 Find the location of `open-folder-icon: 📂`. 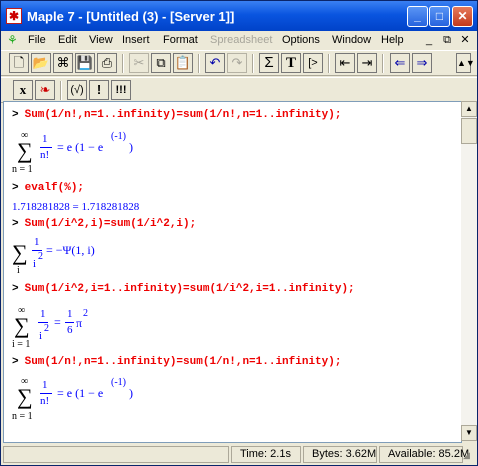

open-folder-icon: 📂 is located at coordinates (41, 63).